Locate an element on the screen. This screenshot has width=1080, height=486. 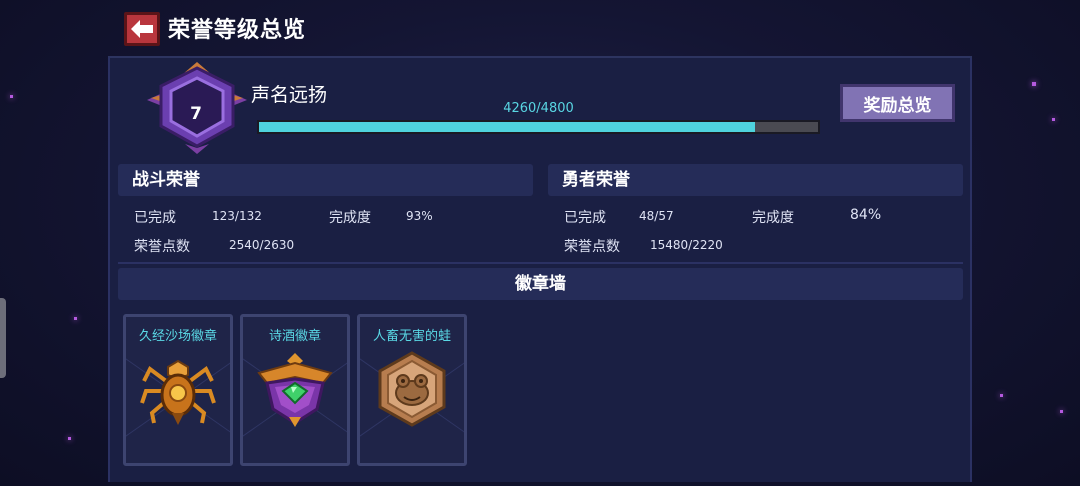
emerald-crest-badge-icon is located at coordinates (295, 390).